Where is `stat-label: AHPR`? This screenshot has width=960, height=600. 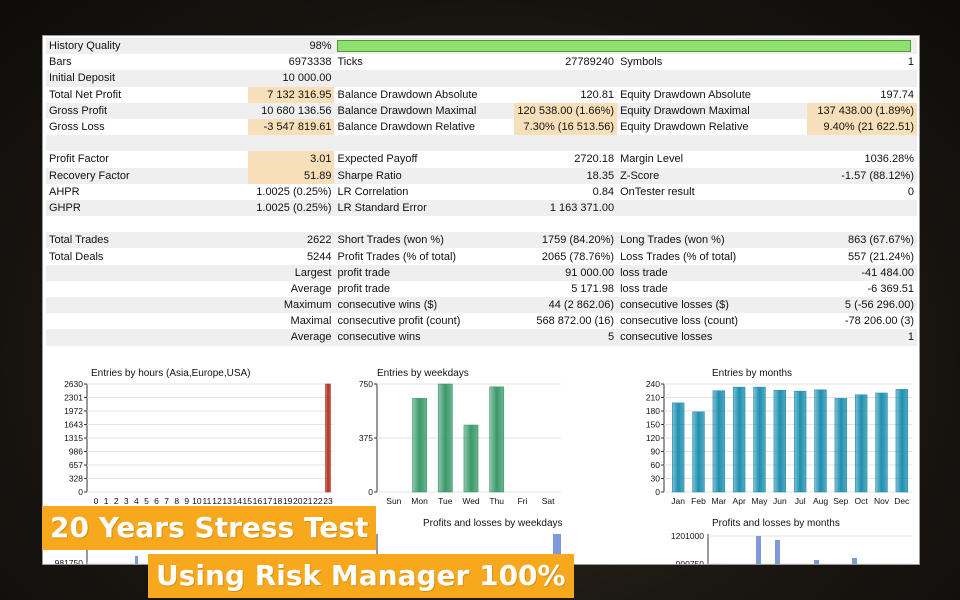 stat-label: AHPR is located at coordinates (64, 191).